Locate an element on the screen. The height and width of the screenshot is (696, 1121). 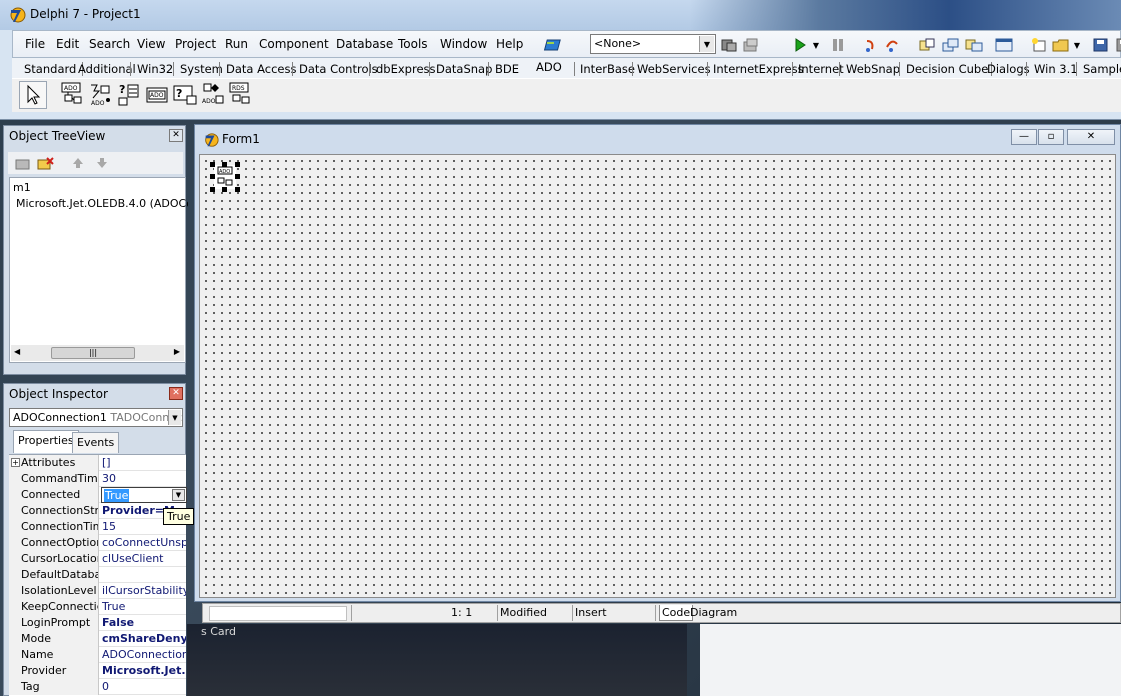
property-row-provider: Provider Microsoft.Jet.O is located at coordinates (97, 671).